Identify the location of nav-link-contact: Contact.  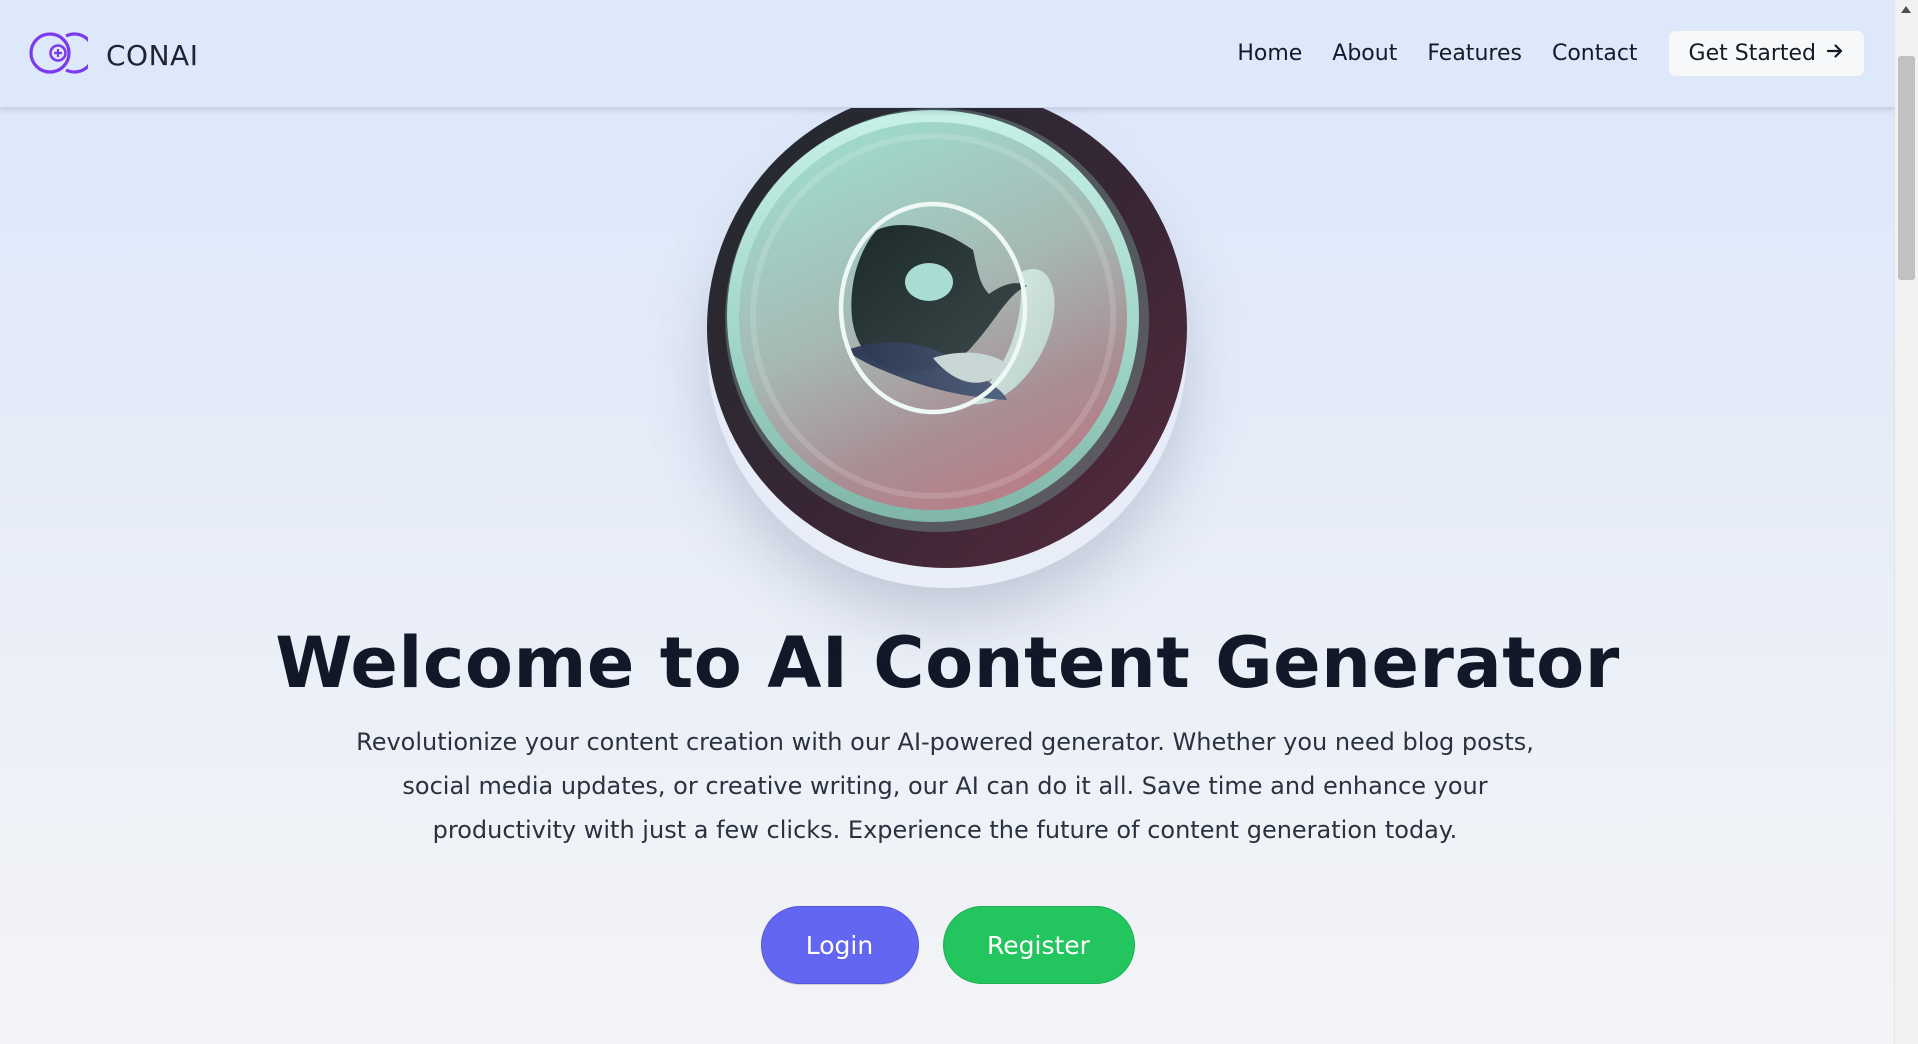
(1595, 53).